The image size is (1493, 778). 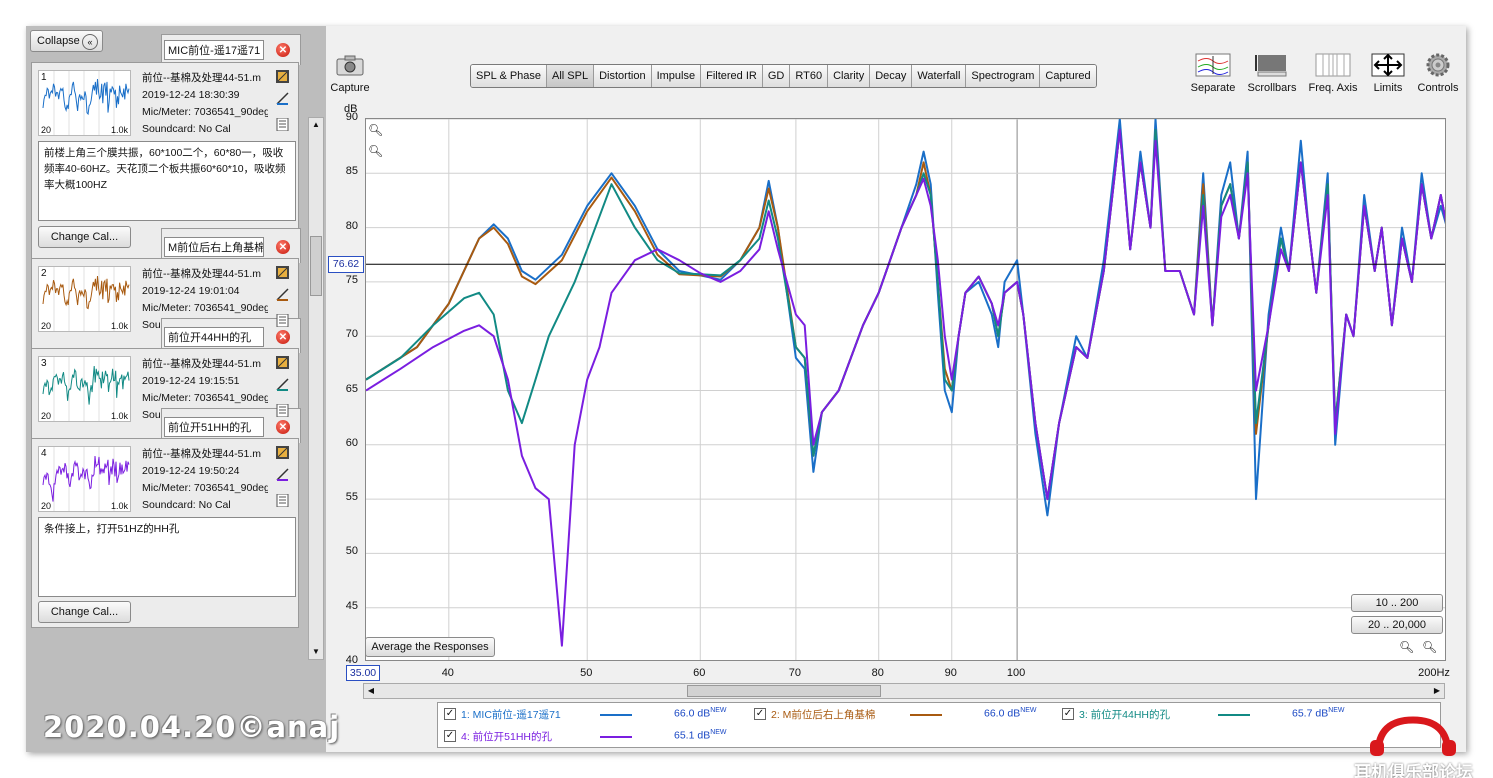 I want to click on scrollbars-button: Scrollbars, so click(x=1272, y=73).